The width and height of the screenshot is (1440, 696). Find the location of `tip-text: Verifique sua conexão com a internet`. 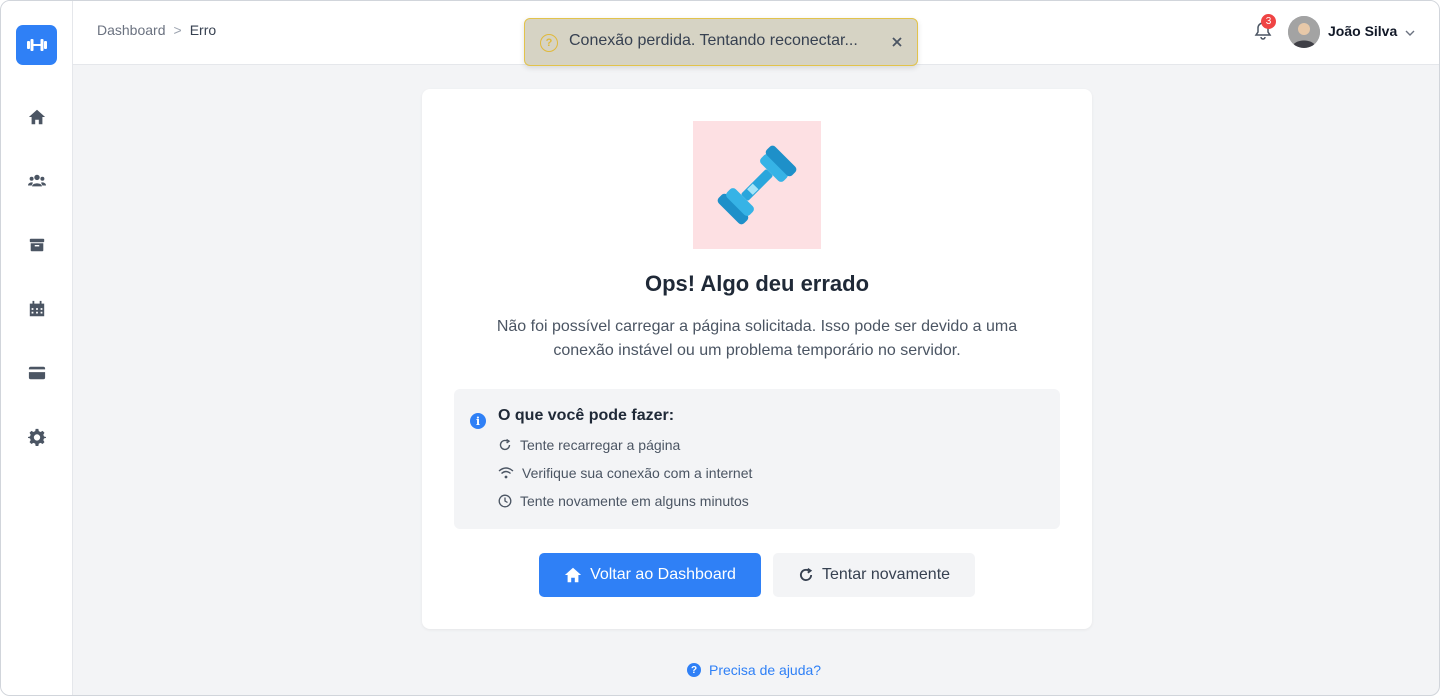

tip-text: Verifique sua conexão com a internet is located at coordinates (637, 473).